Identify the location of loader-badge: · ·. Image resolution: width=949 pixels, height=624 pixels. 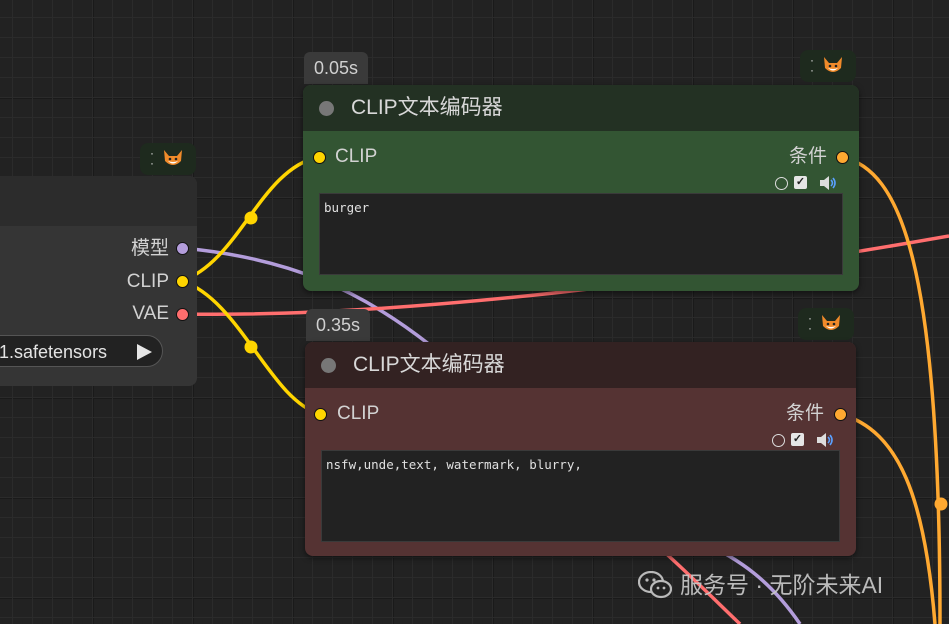
(168, 159).